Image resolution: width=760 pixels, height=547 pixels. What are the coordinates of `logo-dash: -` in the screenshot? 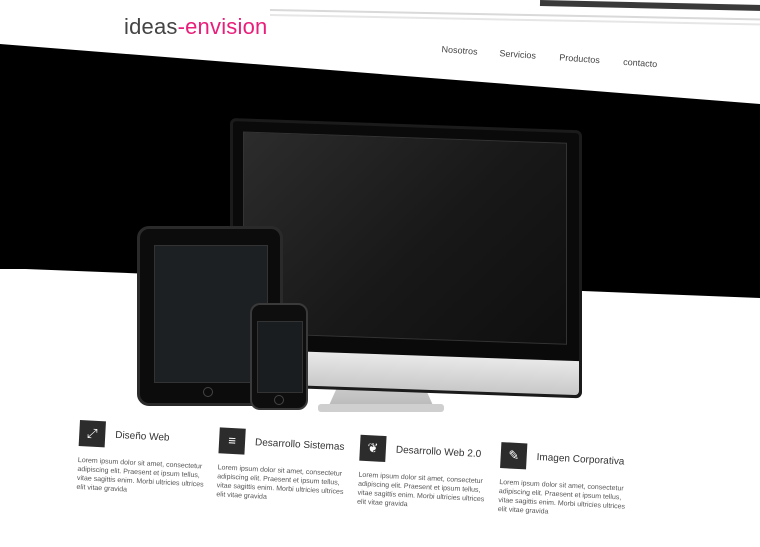 It's located at (181, 26).